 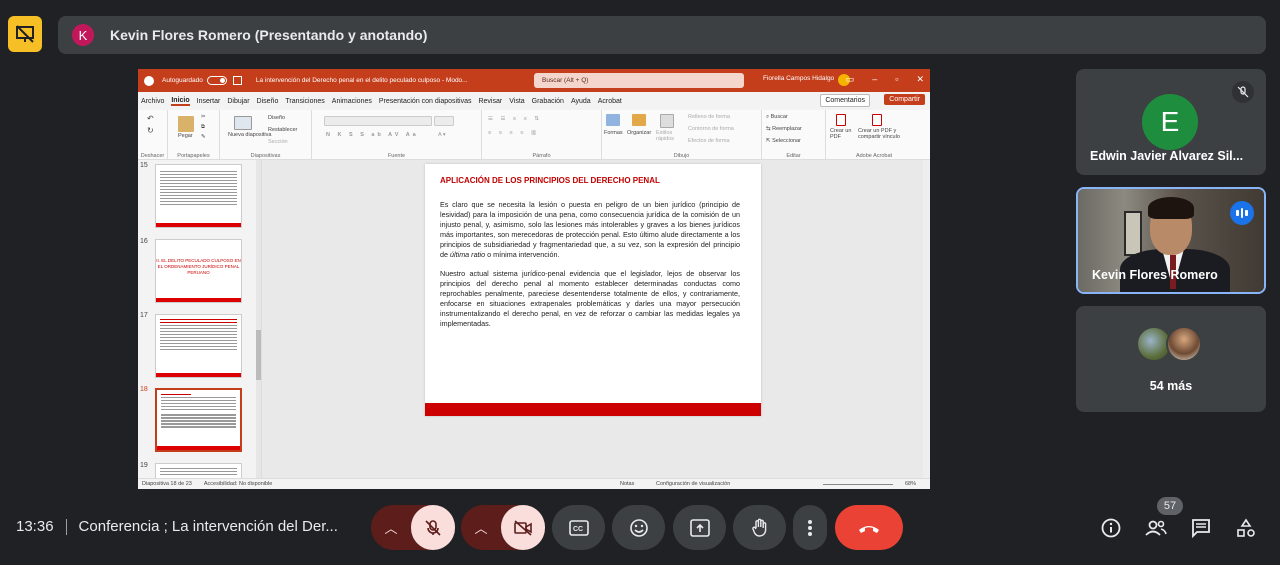 I want to click on shape-fill-button: Relleno de forma, so click(x=709, y=117).